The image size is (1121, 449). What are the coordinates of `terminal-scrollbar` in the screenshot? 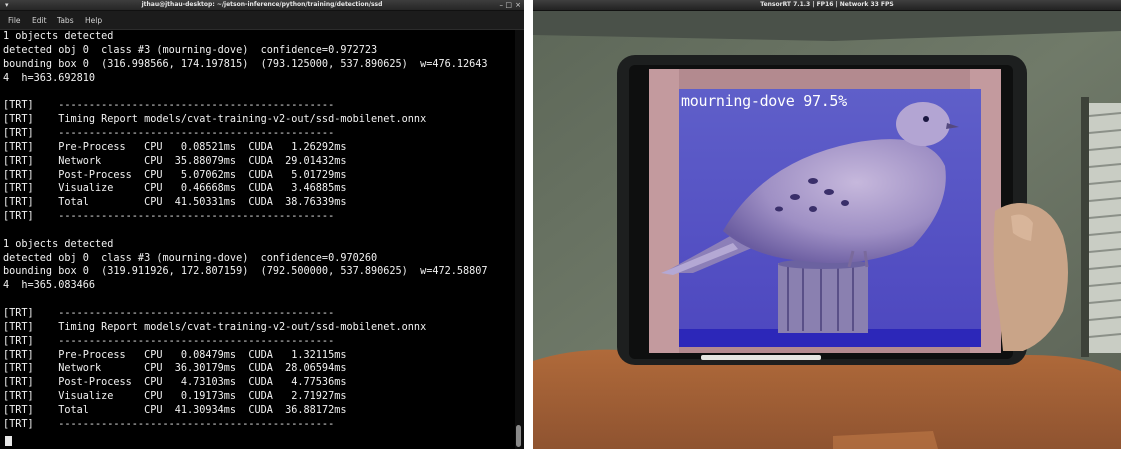 It's located at (519, 239).